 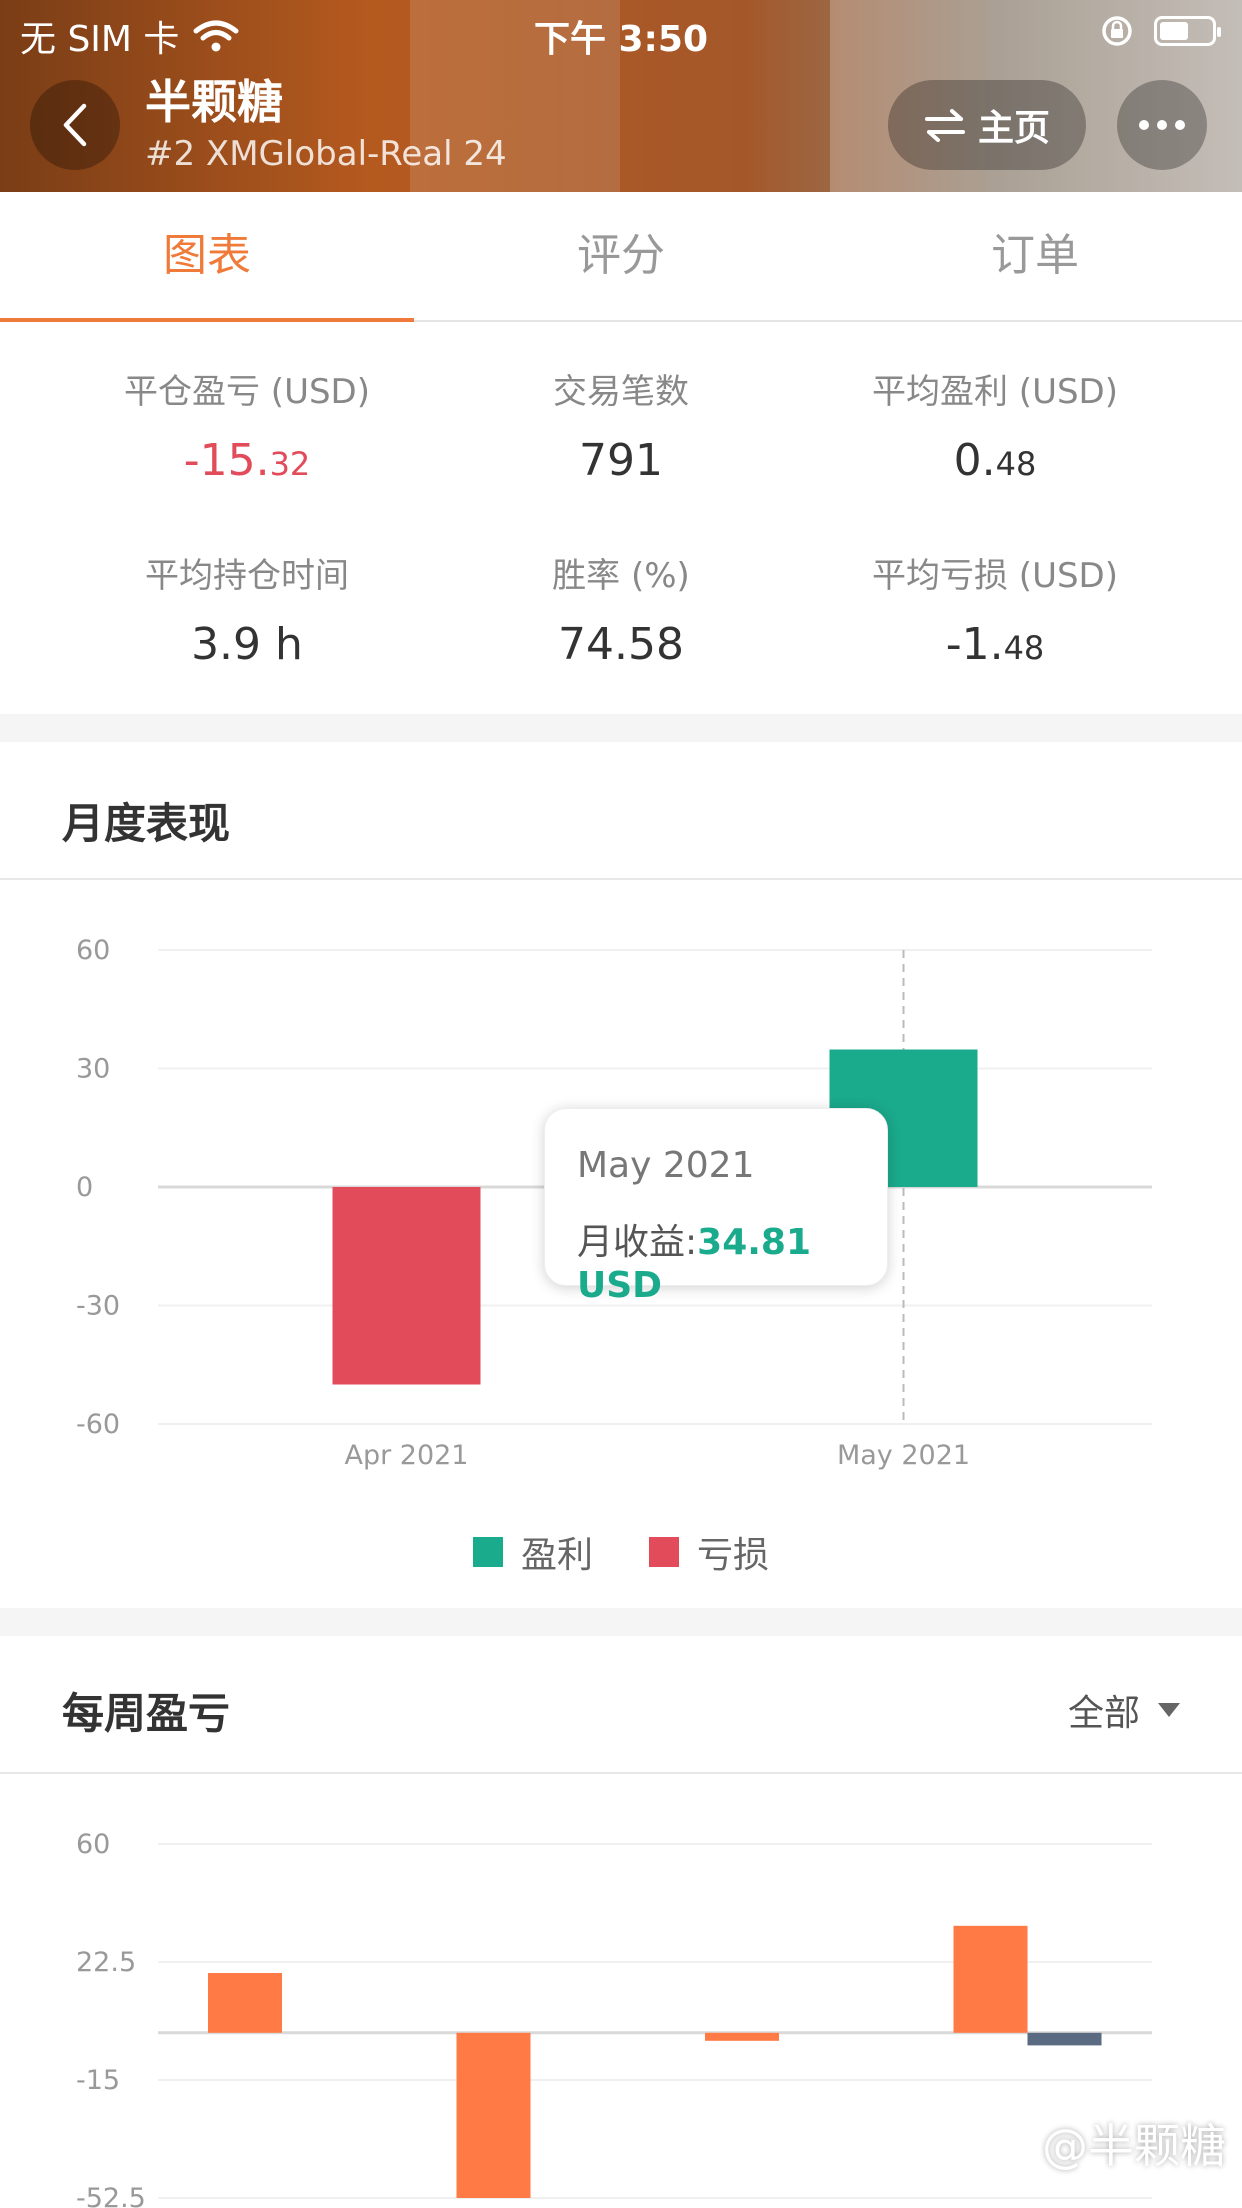 I want to click on account-subtitle: #2 XMGlobal-Real 24, so click(x=326, y=154).